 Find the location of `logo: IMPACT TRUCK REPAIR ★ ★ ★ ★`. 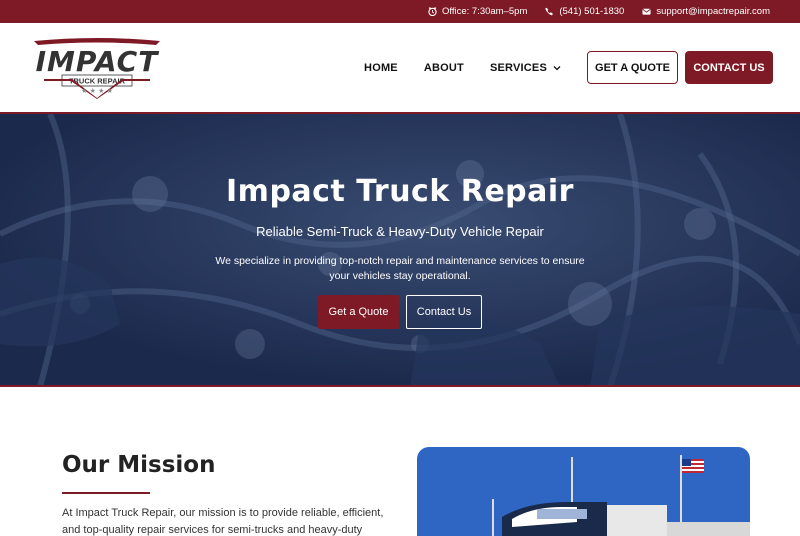

logo: IMPACT TRUCK REPAIR ★ ★ ★ ★ is located at coordinates (97, 68).